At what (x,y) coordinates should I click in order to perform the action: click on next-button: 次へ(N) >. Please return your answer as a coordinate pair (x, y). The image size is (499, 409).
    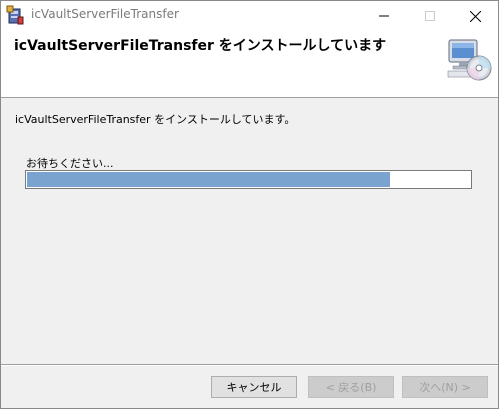
    Looking at the image, I should click on (445, 387).